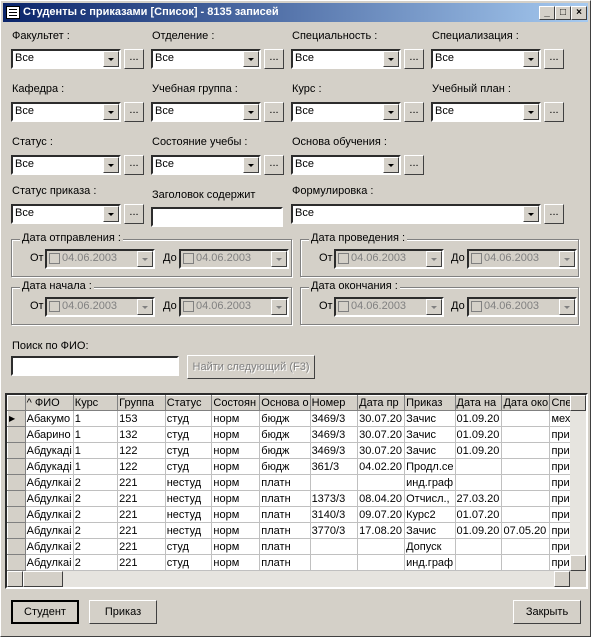 The image size is (591, 637). Describe the element at coordinates (334, 498) in the screenshot. I see `table-cell: 1373/3` at that location.